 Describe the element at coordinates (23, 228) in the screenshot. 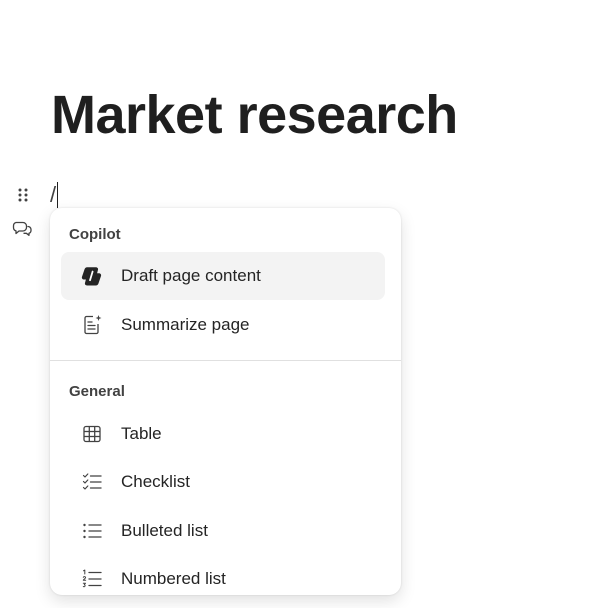

I see `comment-icon` at that location.